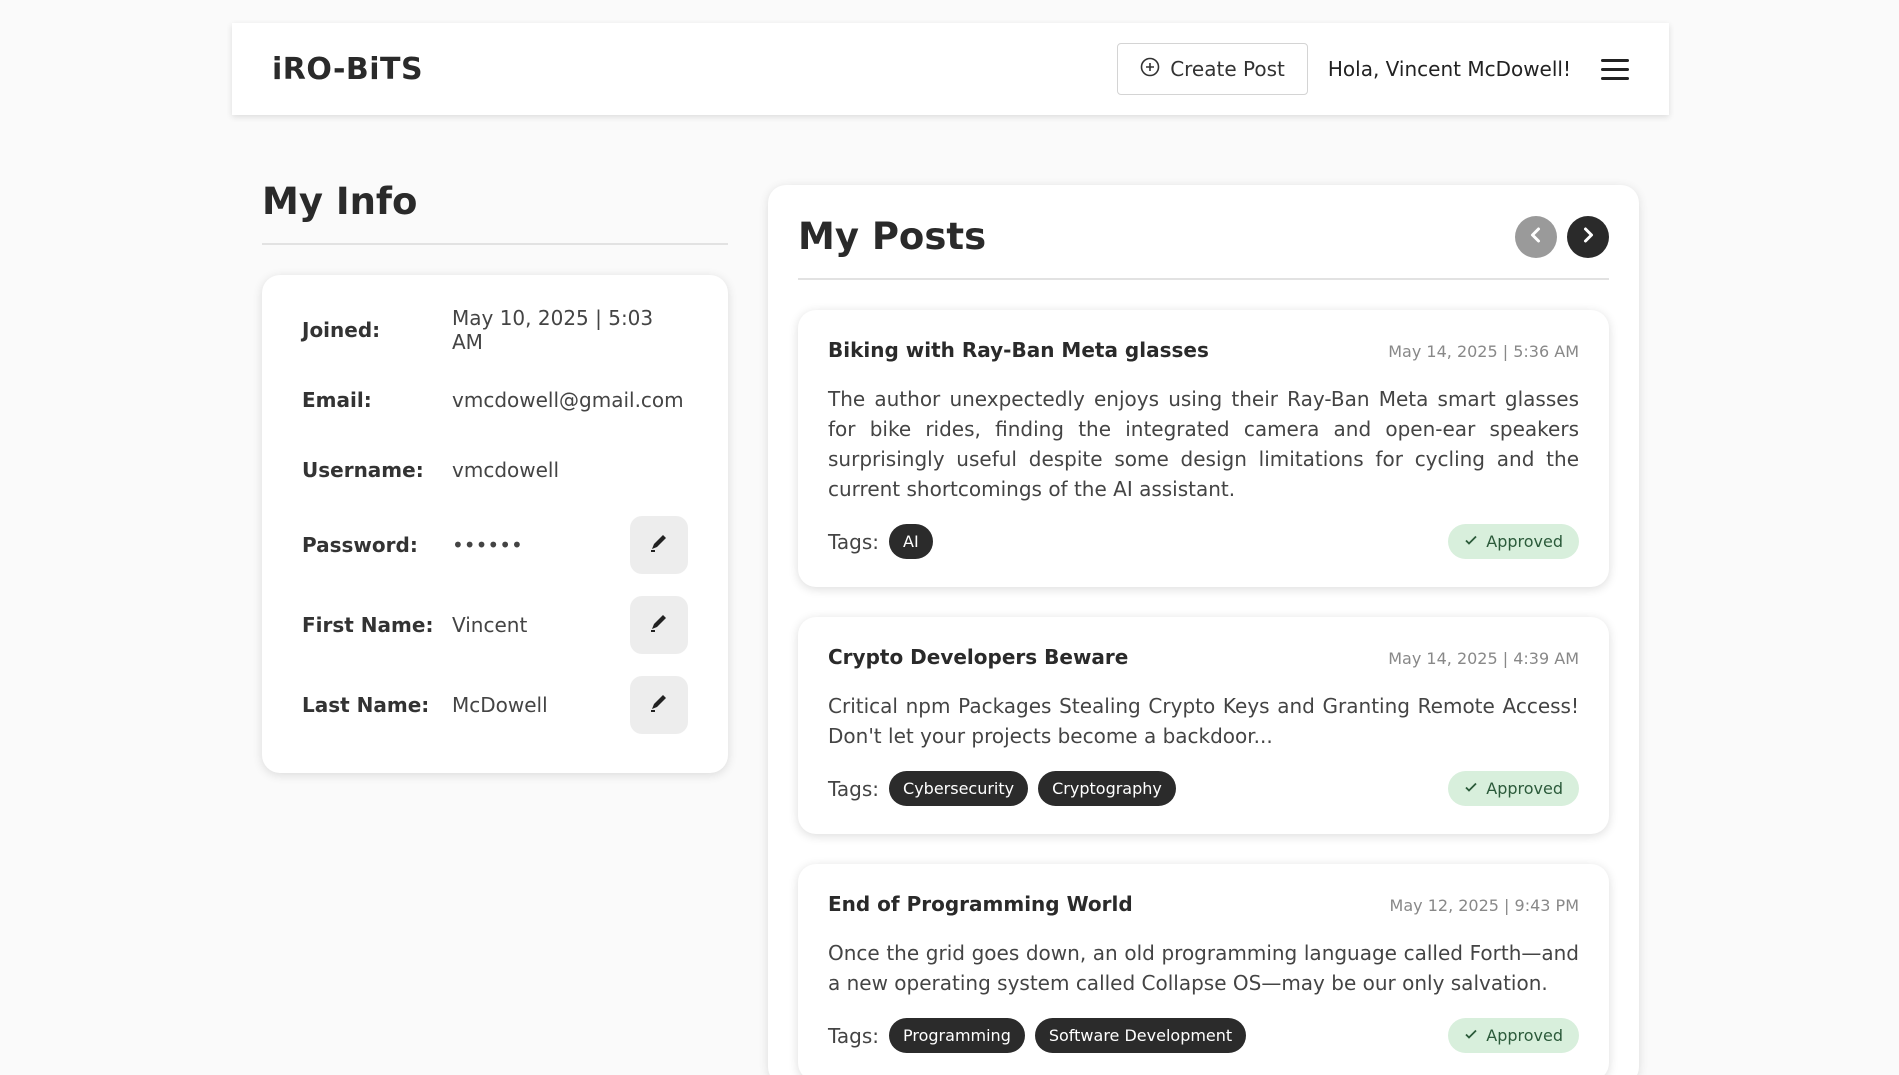  I want to click on my-posts-title: My Posts, so click(892, 236).